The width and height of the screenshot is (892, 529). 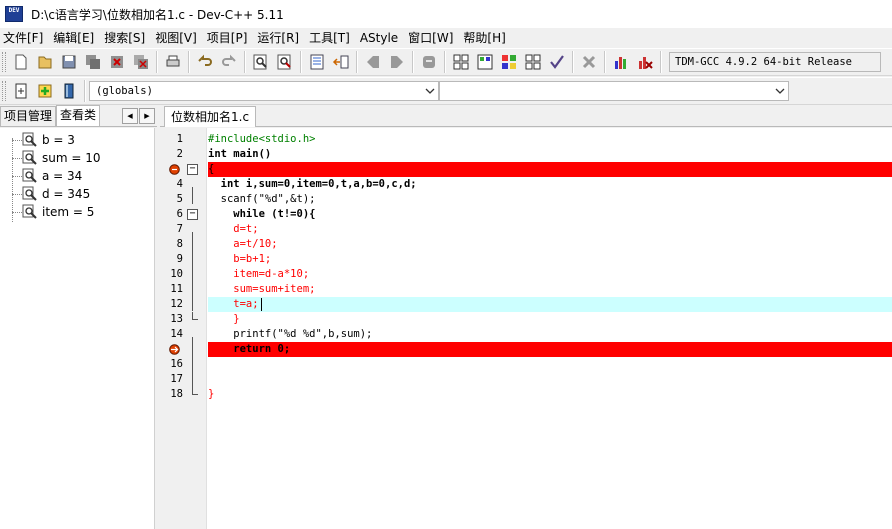 I want to click on member-combobox, so click(x=614, y=91).